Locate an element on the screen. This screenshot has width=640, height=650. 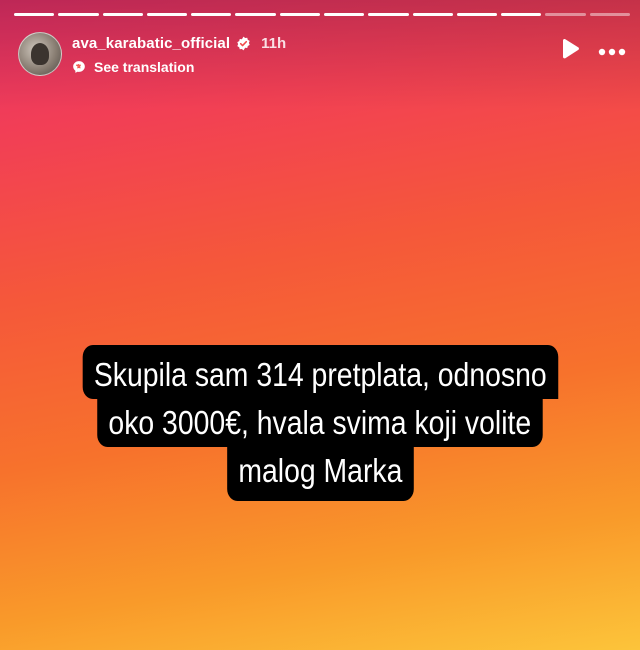
name-row: ava_karabatic_official 11h is located at coordinates (179, 43).